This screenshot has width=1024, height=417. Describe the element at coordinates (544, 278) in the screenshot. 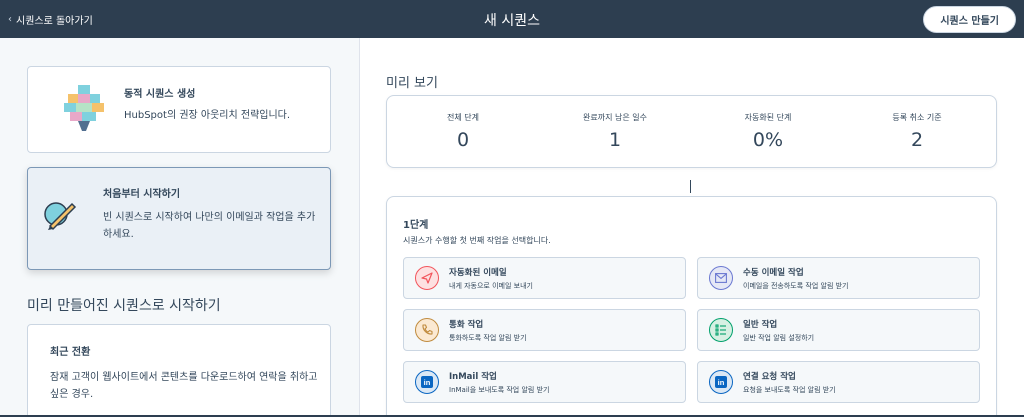

I see `action-automated-email: 자동화된 이메일 내게 자동으로 이메일 보내기` at that location.